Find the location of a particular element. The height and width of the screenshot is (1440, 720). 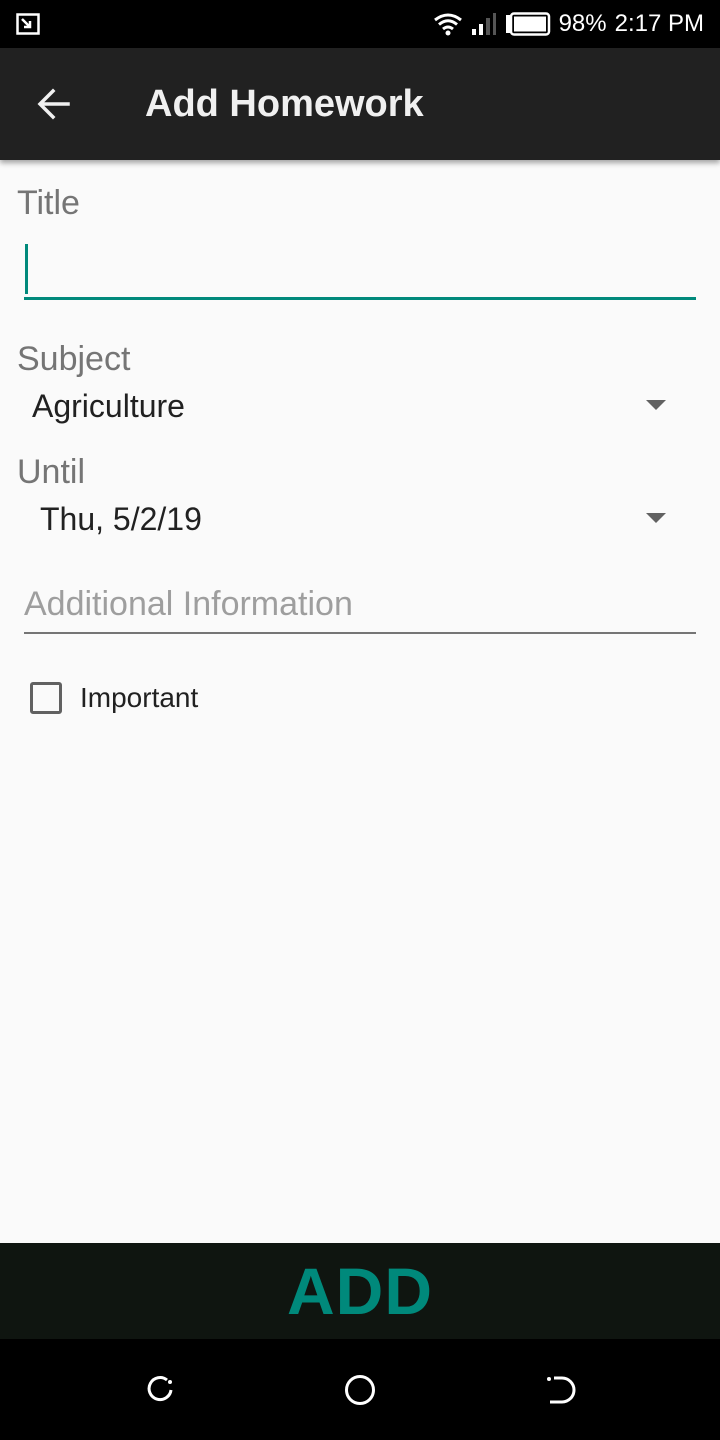

subject-value: Agriculture is located at coordinates (108, 406).